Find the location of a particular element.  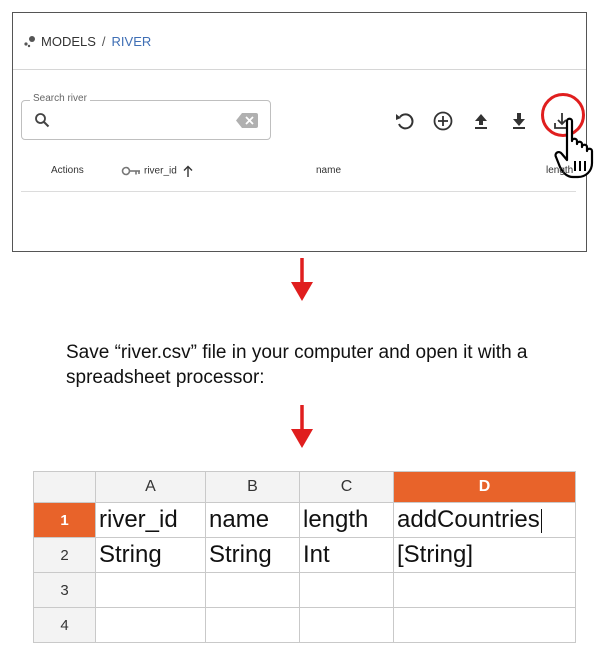

sheet-row: 4 is located at coordinates (304, 625).